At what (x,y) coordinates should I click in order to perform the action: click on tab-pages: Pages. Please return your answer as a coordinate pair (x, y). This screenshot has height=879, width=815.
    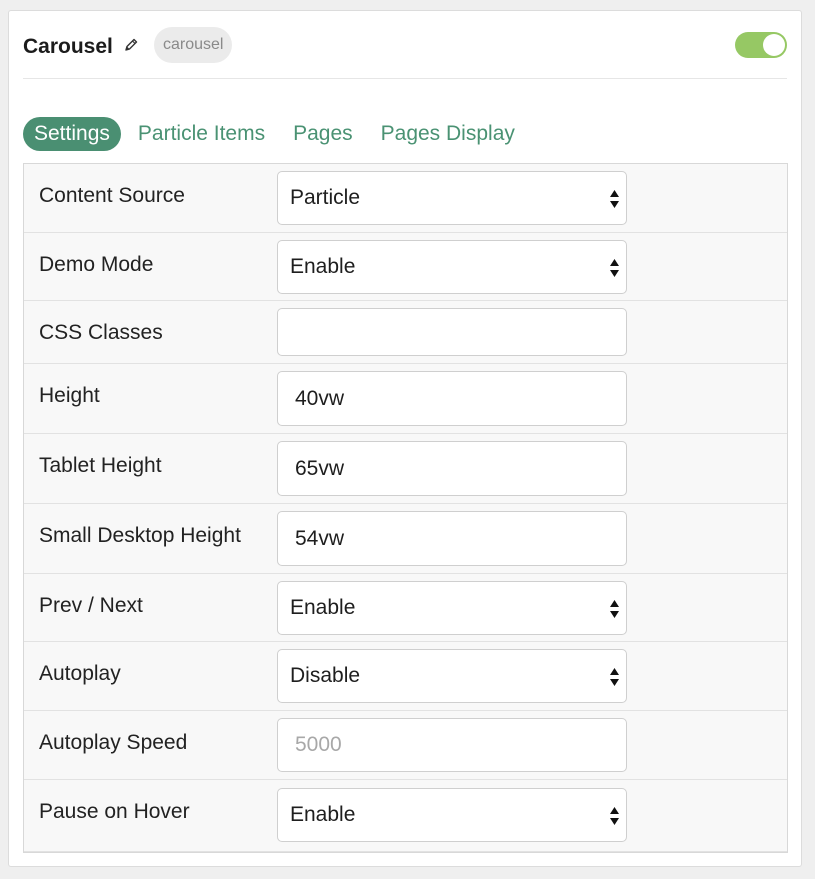
    Looking at the image, I should click on (323, 134).